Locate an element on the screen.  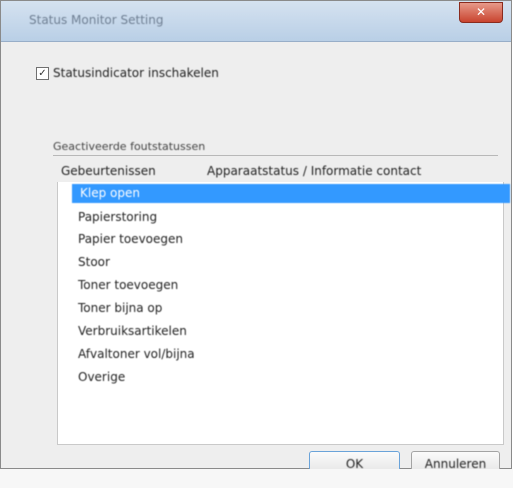
title-bar: Status Monitor Setting ✕ is located at coordinates (256, 21).